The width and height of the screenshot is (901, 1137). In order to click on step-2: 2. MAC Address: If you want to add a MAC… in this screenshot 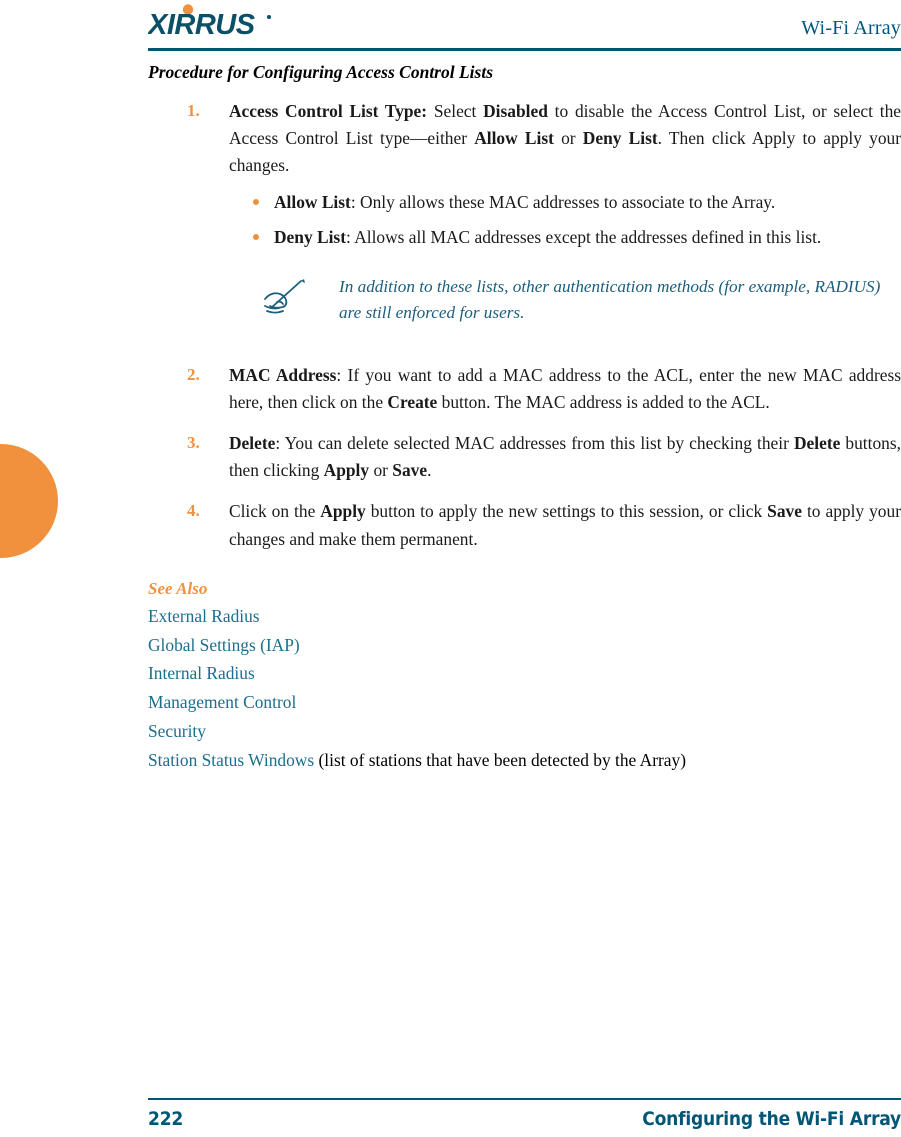, I will do `click(524, 389)`.